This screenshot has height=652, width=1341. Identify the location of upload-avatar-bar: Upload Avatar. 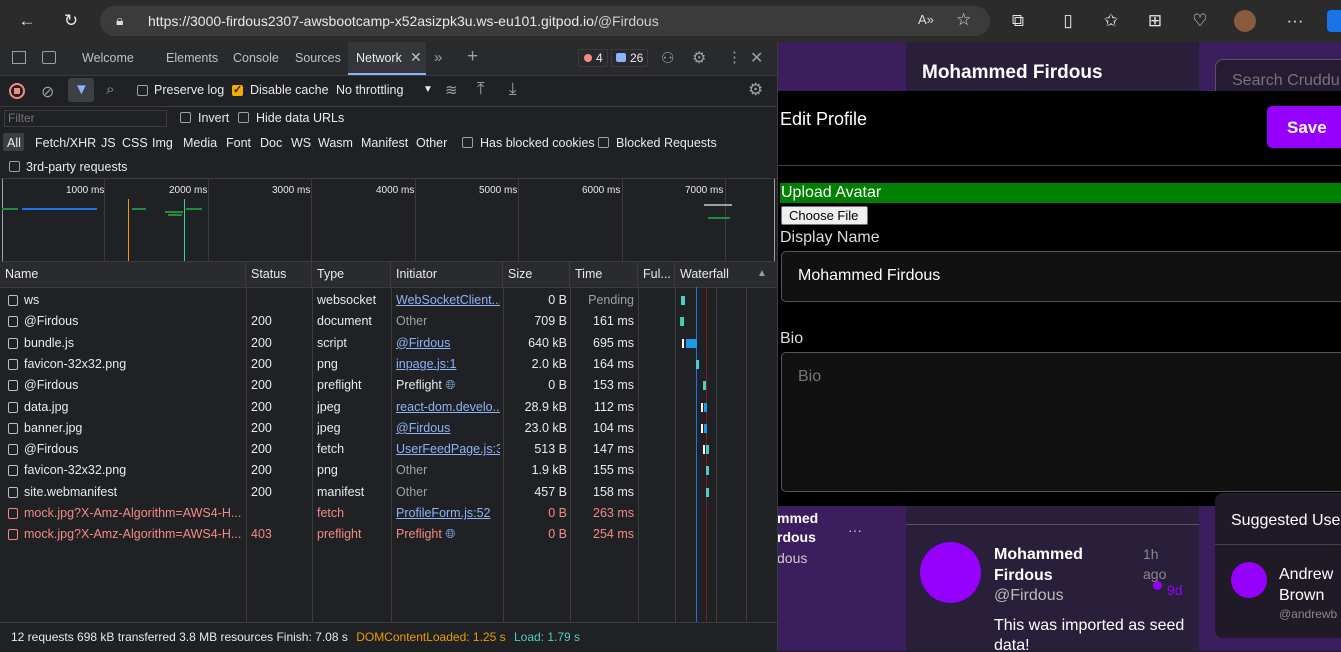
(1060, 193).